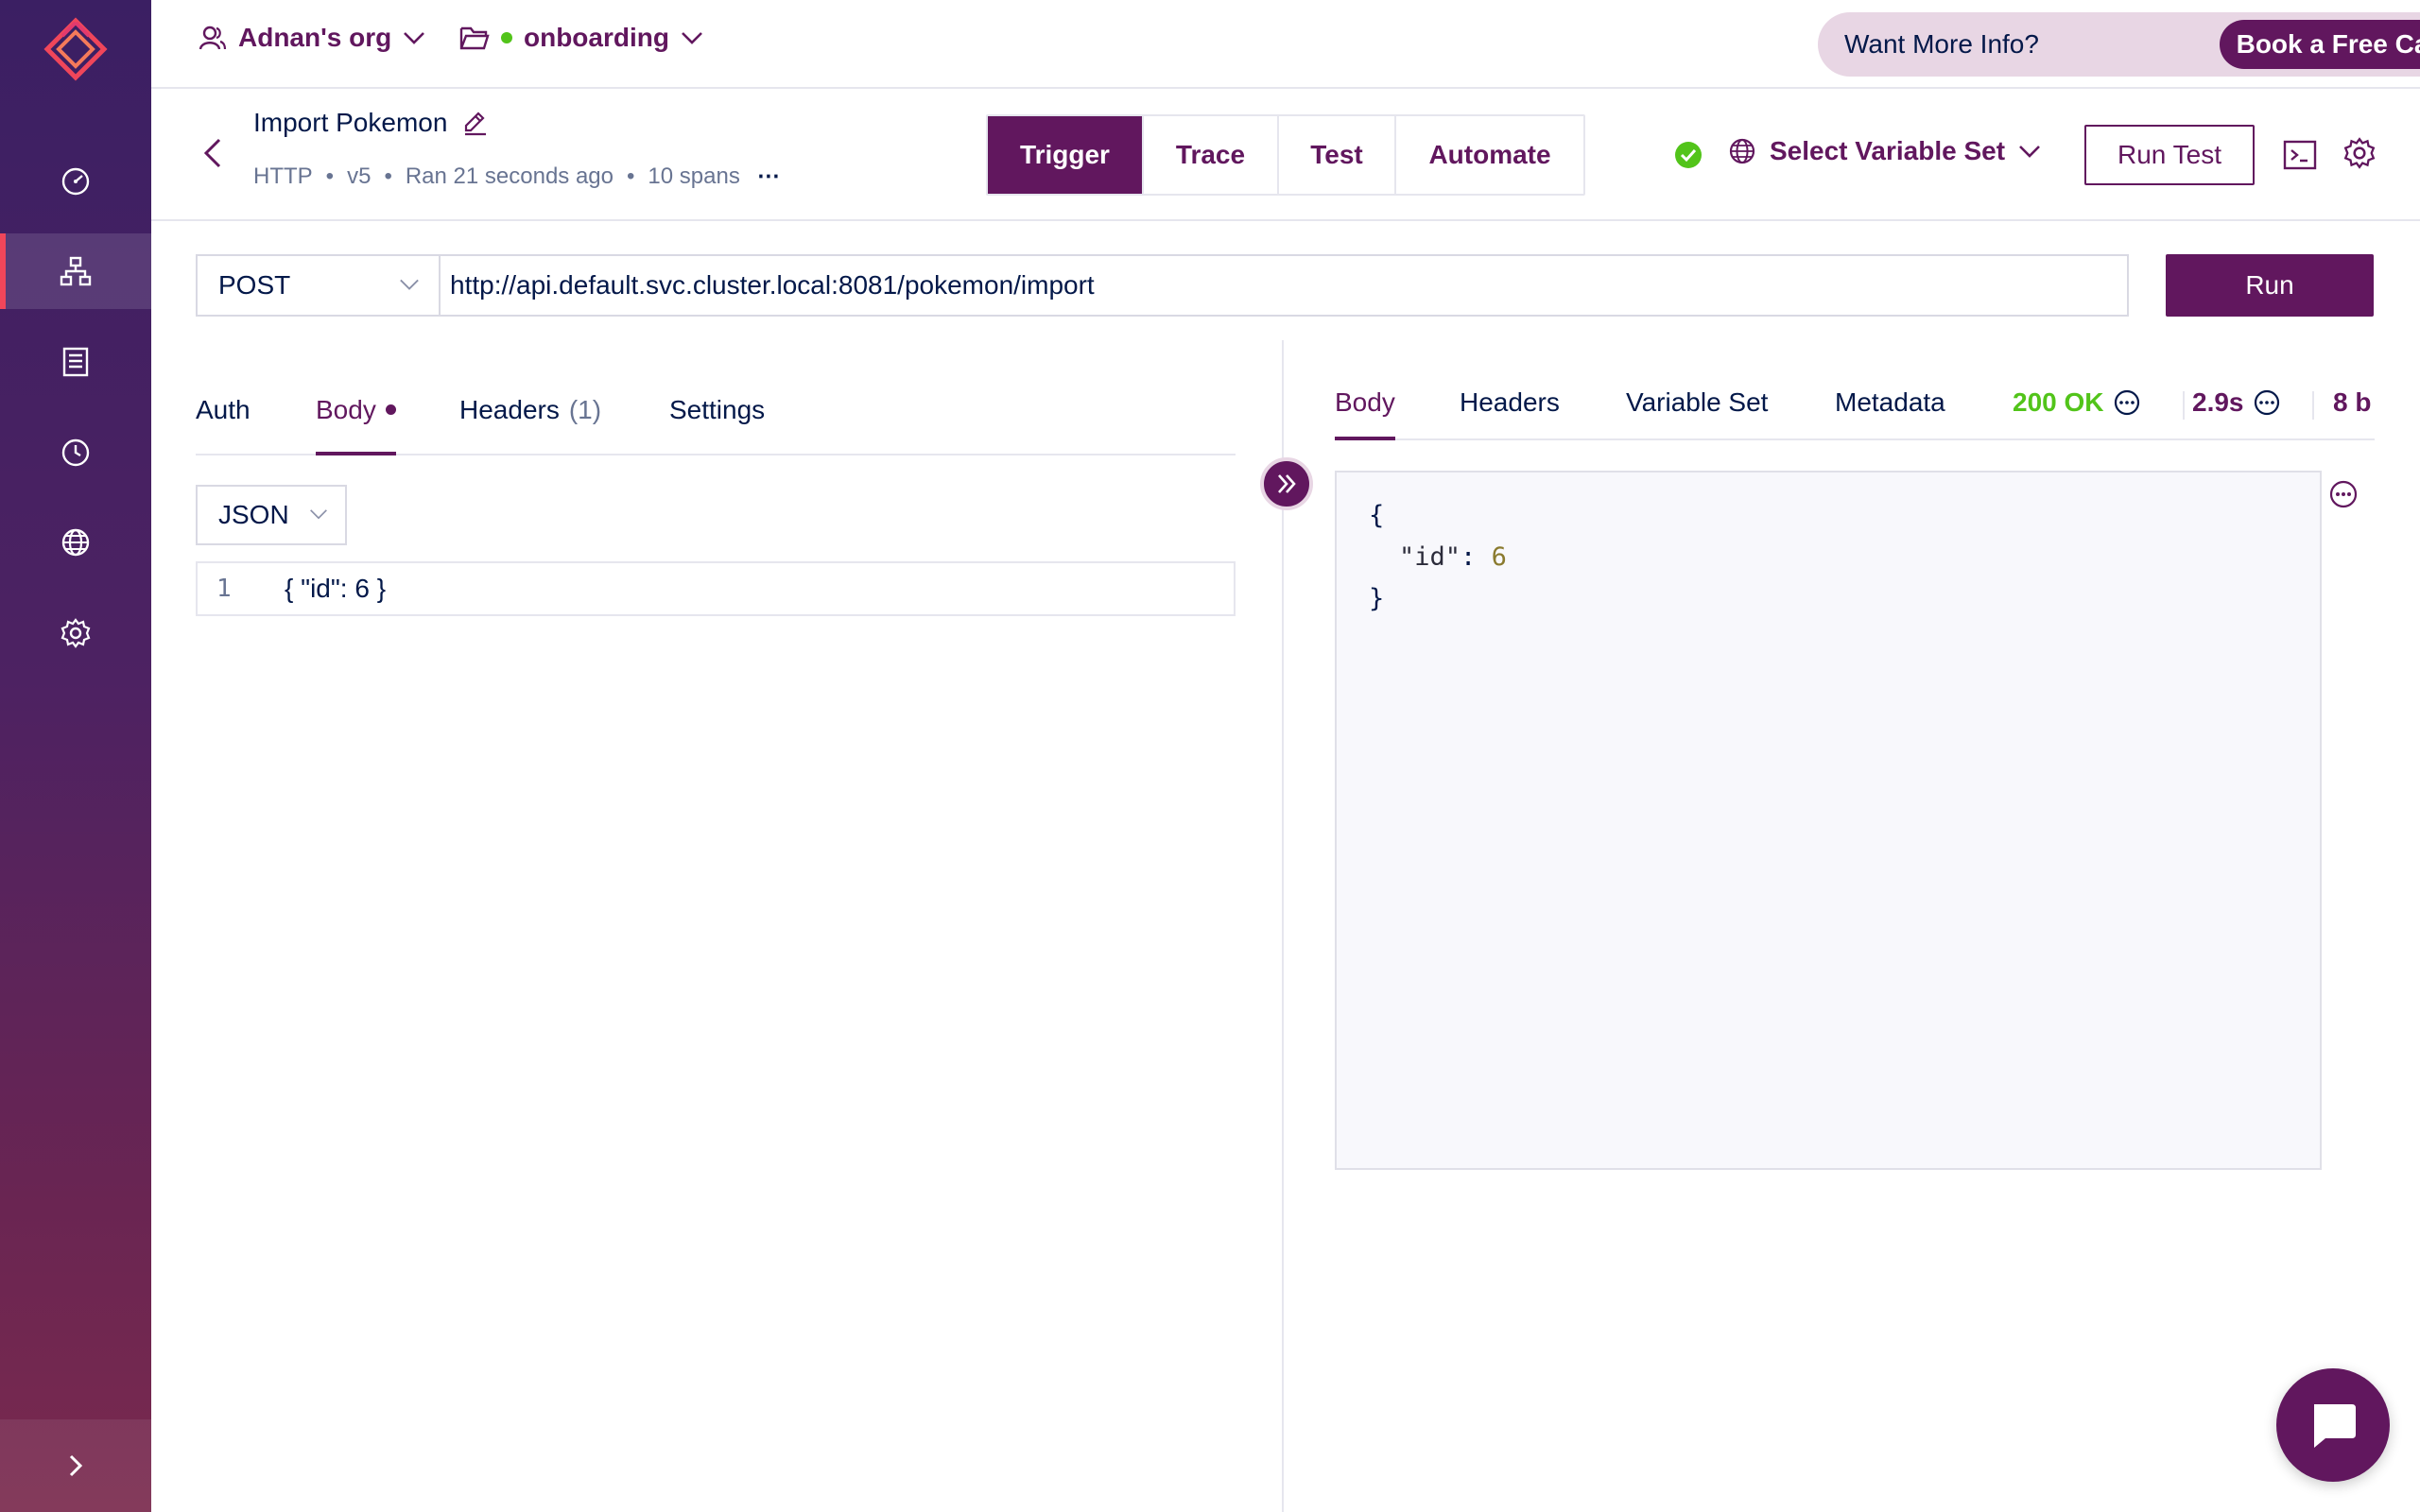 The width and height of the screenshot is (2420, 1512). Describe the element at coordinates (213, 38) in the screenshot. I see `users-icon` at that location.